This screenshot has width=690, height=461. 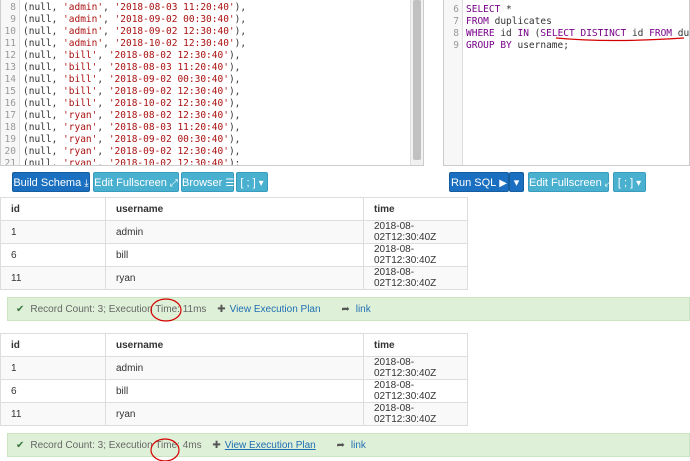 I want to click on code-line: 19 (null, 'ryan', '2018-09-02 00:30:40'),, so click(x=122, y=139).